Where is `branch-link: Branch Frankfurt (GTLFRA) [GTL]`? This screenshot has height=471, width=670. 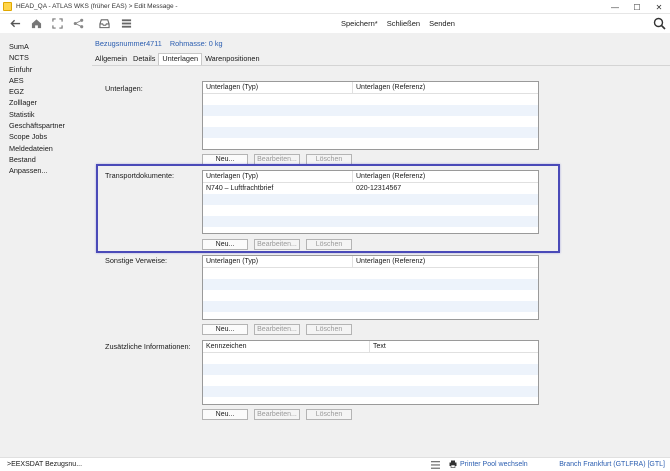 branch-link: Branch Frankfurt (GTLFRA) [GTL] is located at coordinates (612, 464).